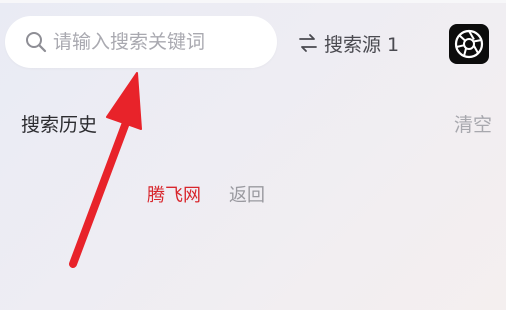 The width and height of the screenshot is (506, 310). Describe the element at coordinates (247, 194) in the screenshot. I see `history-item-back: 返回` at that location.